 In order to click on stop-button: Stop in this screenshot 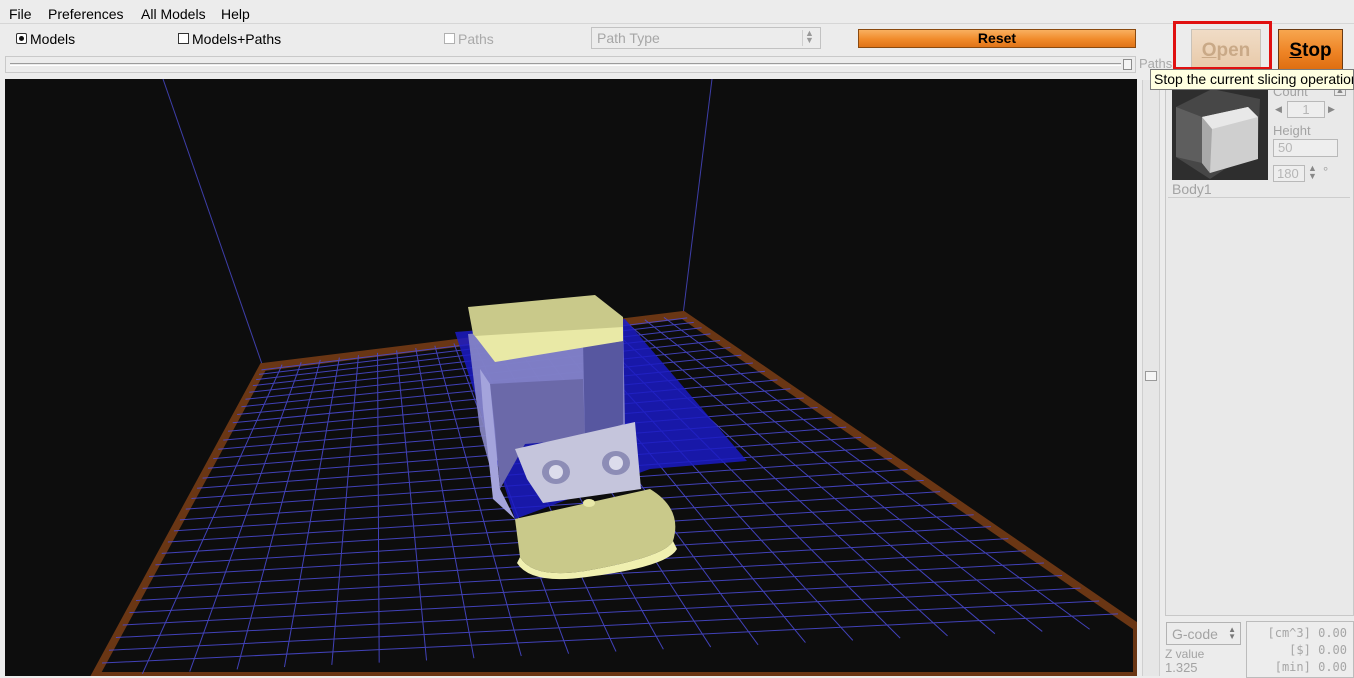, I will do `click(1310, 50)`.